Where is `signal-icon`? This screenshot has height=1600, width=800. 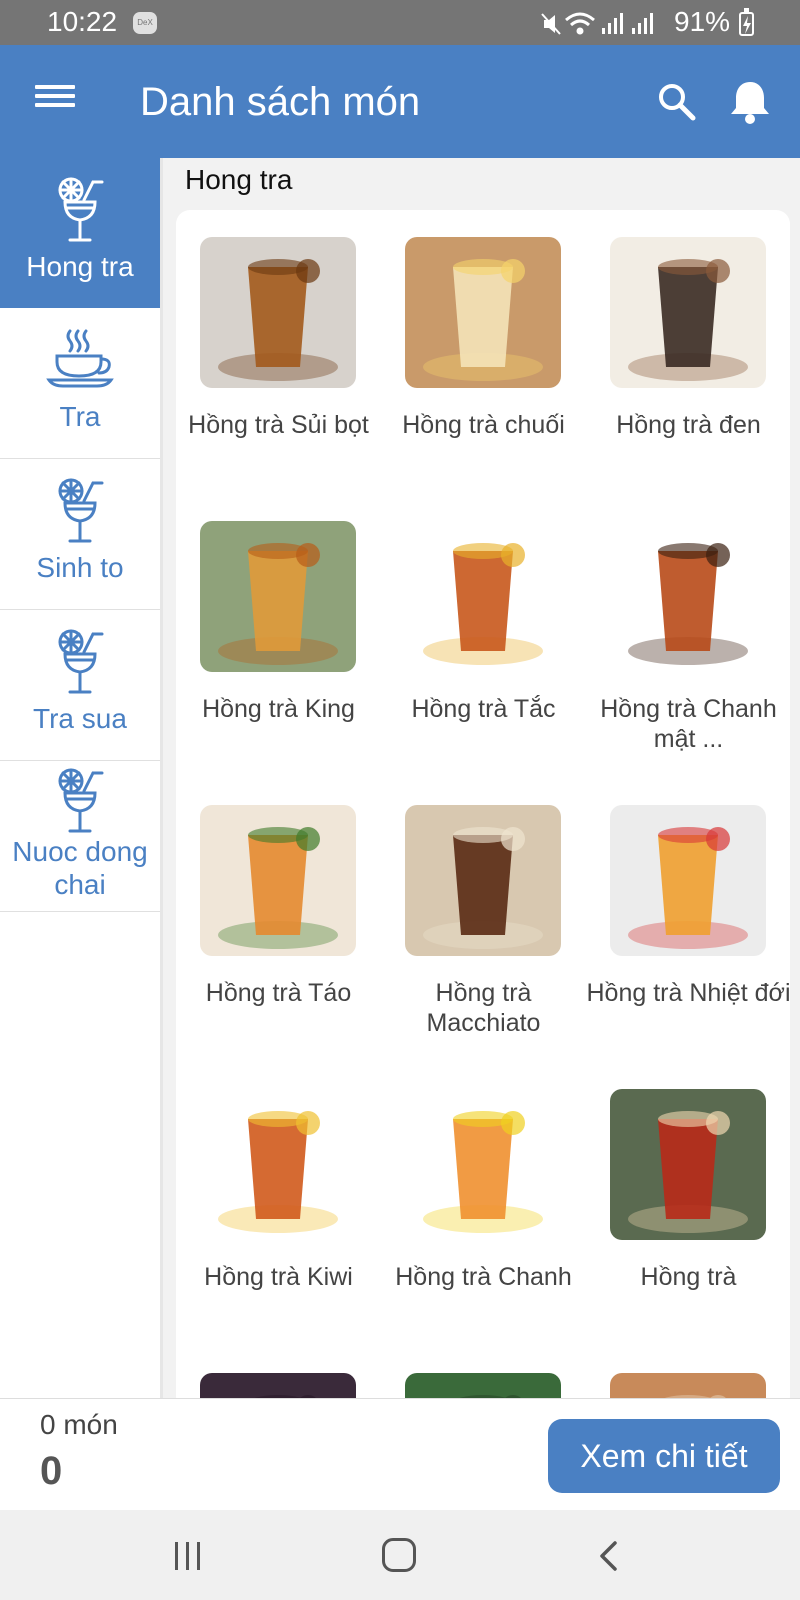
signal-icon is located at coordinates (627, 23).